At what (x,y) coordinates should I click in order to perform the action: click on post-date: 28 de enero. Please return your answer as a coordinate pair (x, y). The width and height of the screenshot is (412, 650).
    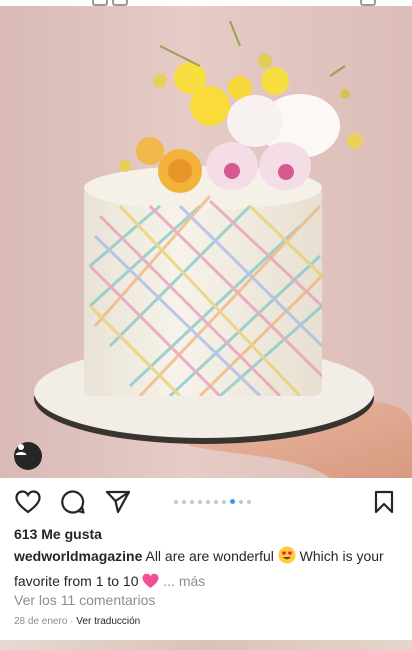
    Looking at the image, I should click on (41, 621).